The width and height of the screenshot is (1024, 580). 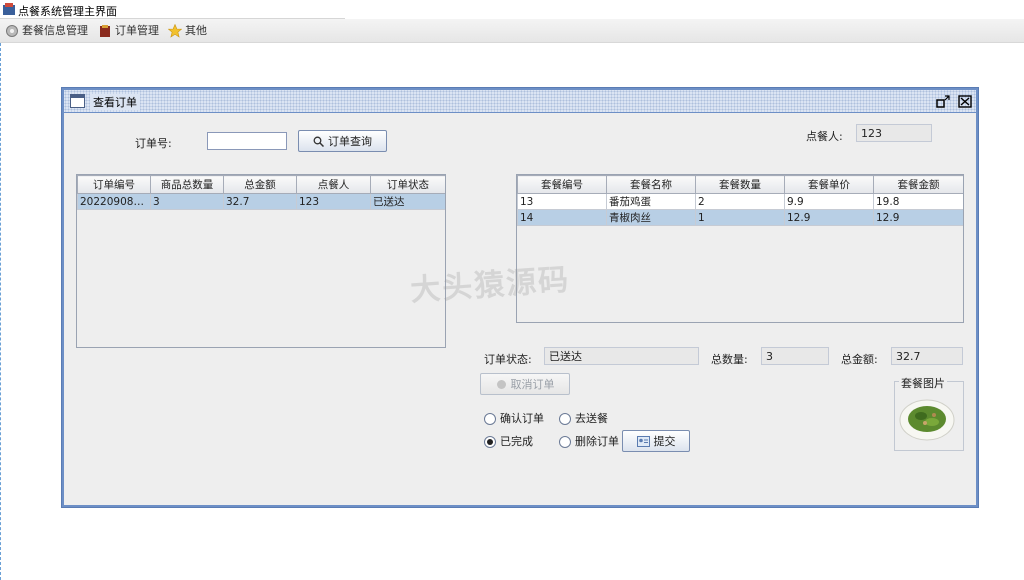 I want to click on order-no-input, so click(x=247, y=141).